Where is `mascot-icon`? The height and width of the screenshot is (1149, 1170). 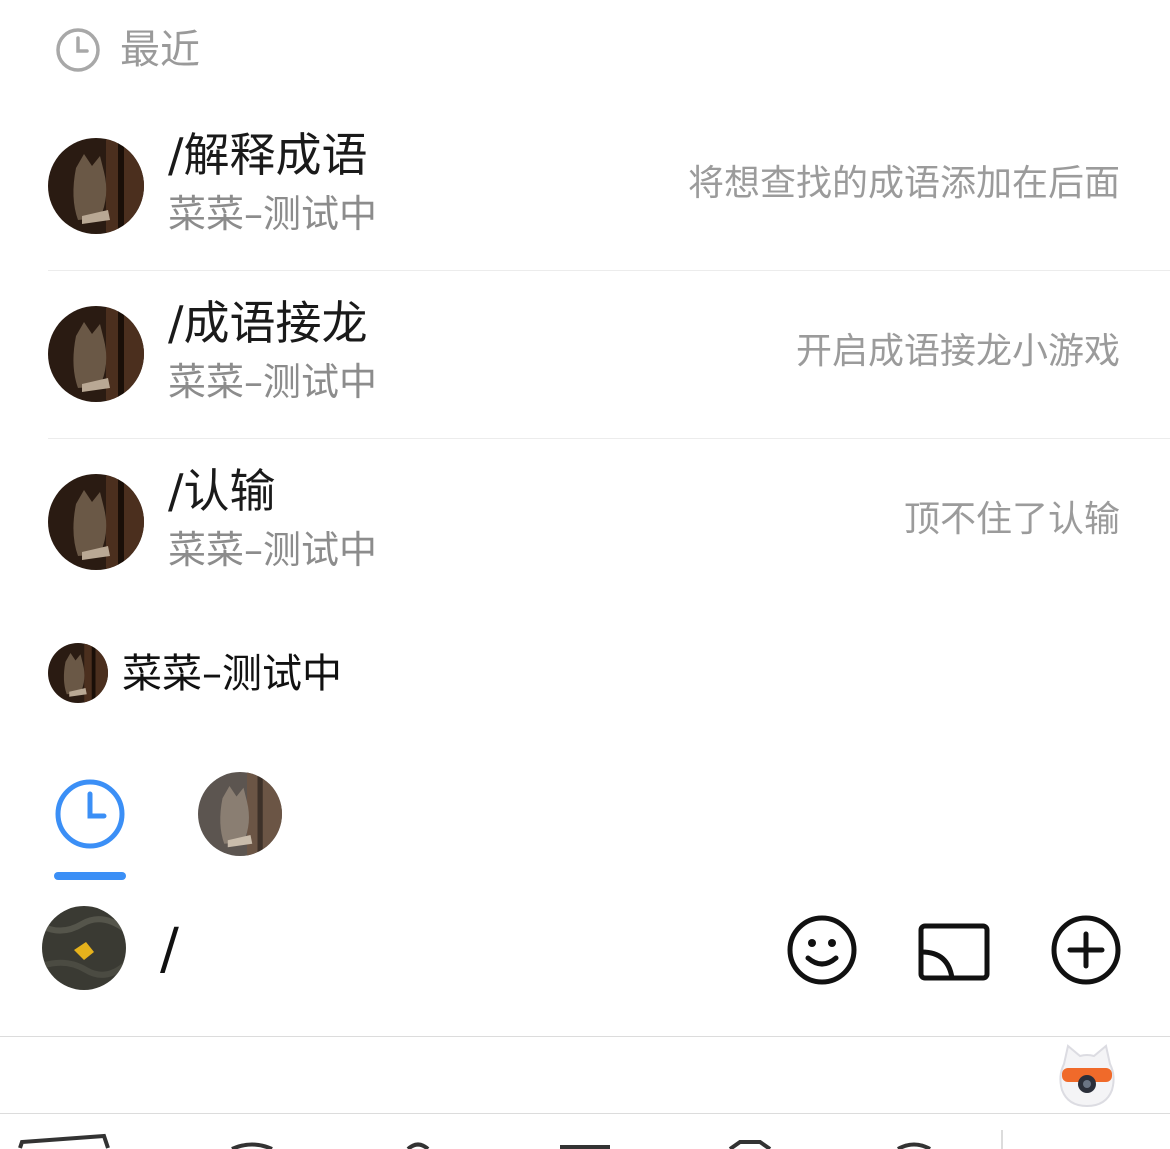 mascot-icon is located at coordinates (1087, 1076).